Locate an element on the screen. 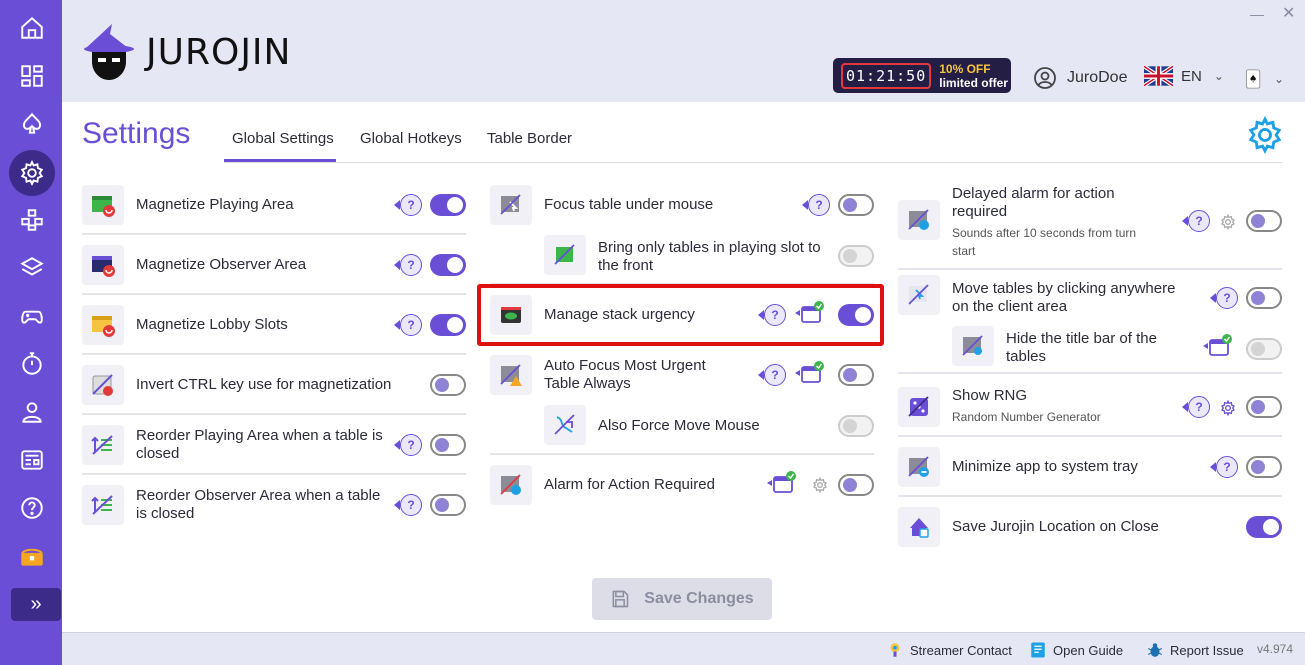 Image resolution: width=1305 pixels, height=665 pixels. sidebar-item-layout is located at coordinates (32, 220).